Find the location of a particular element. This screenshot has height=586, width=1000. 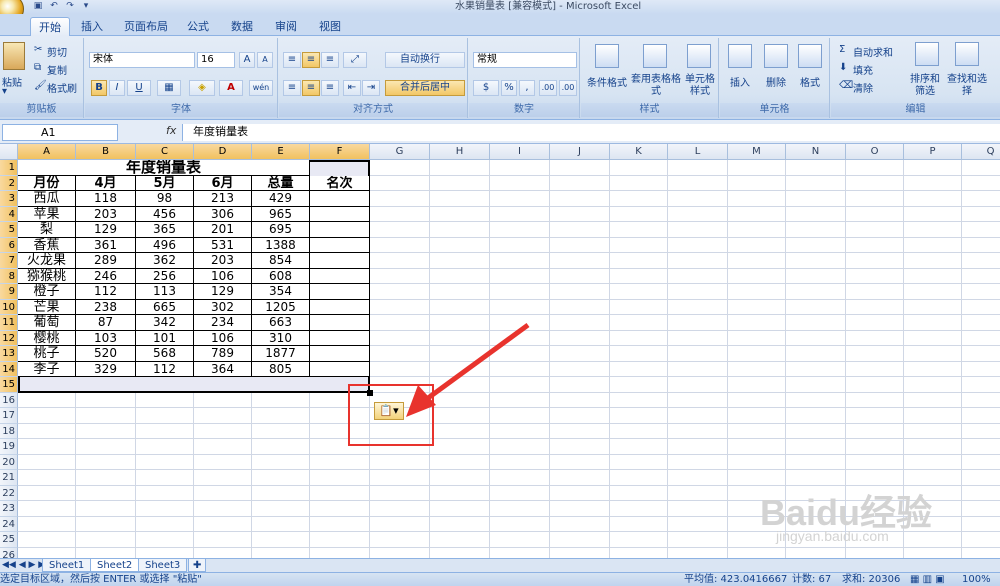

row-header: 22 is located at coordinates (9, 493).